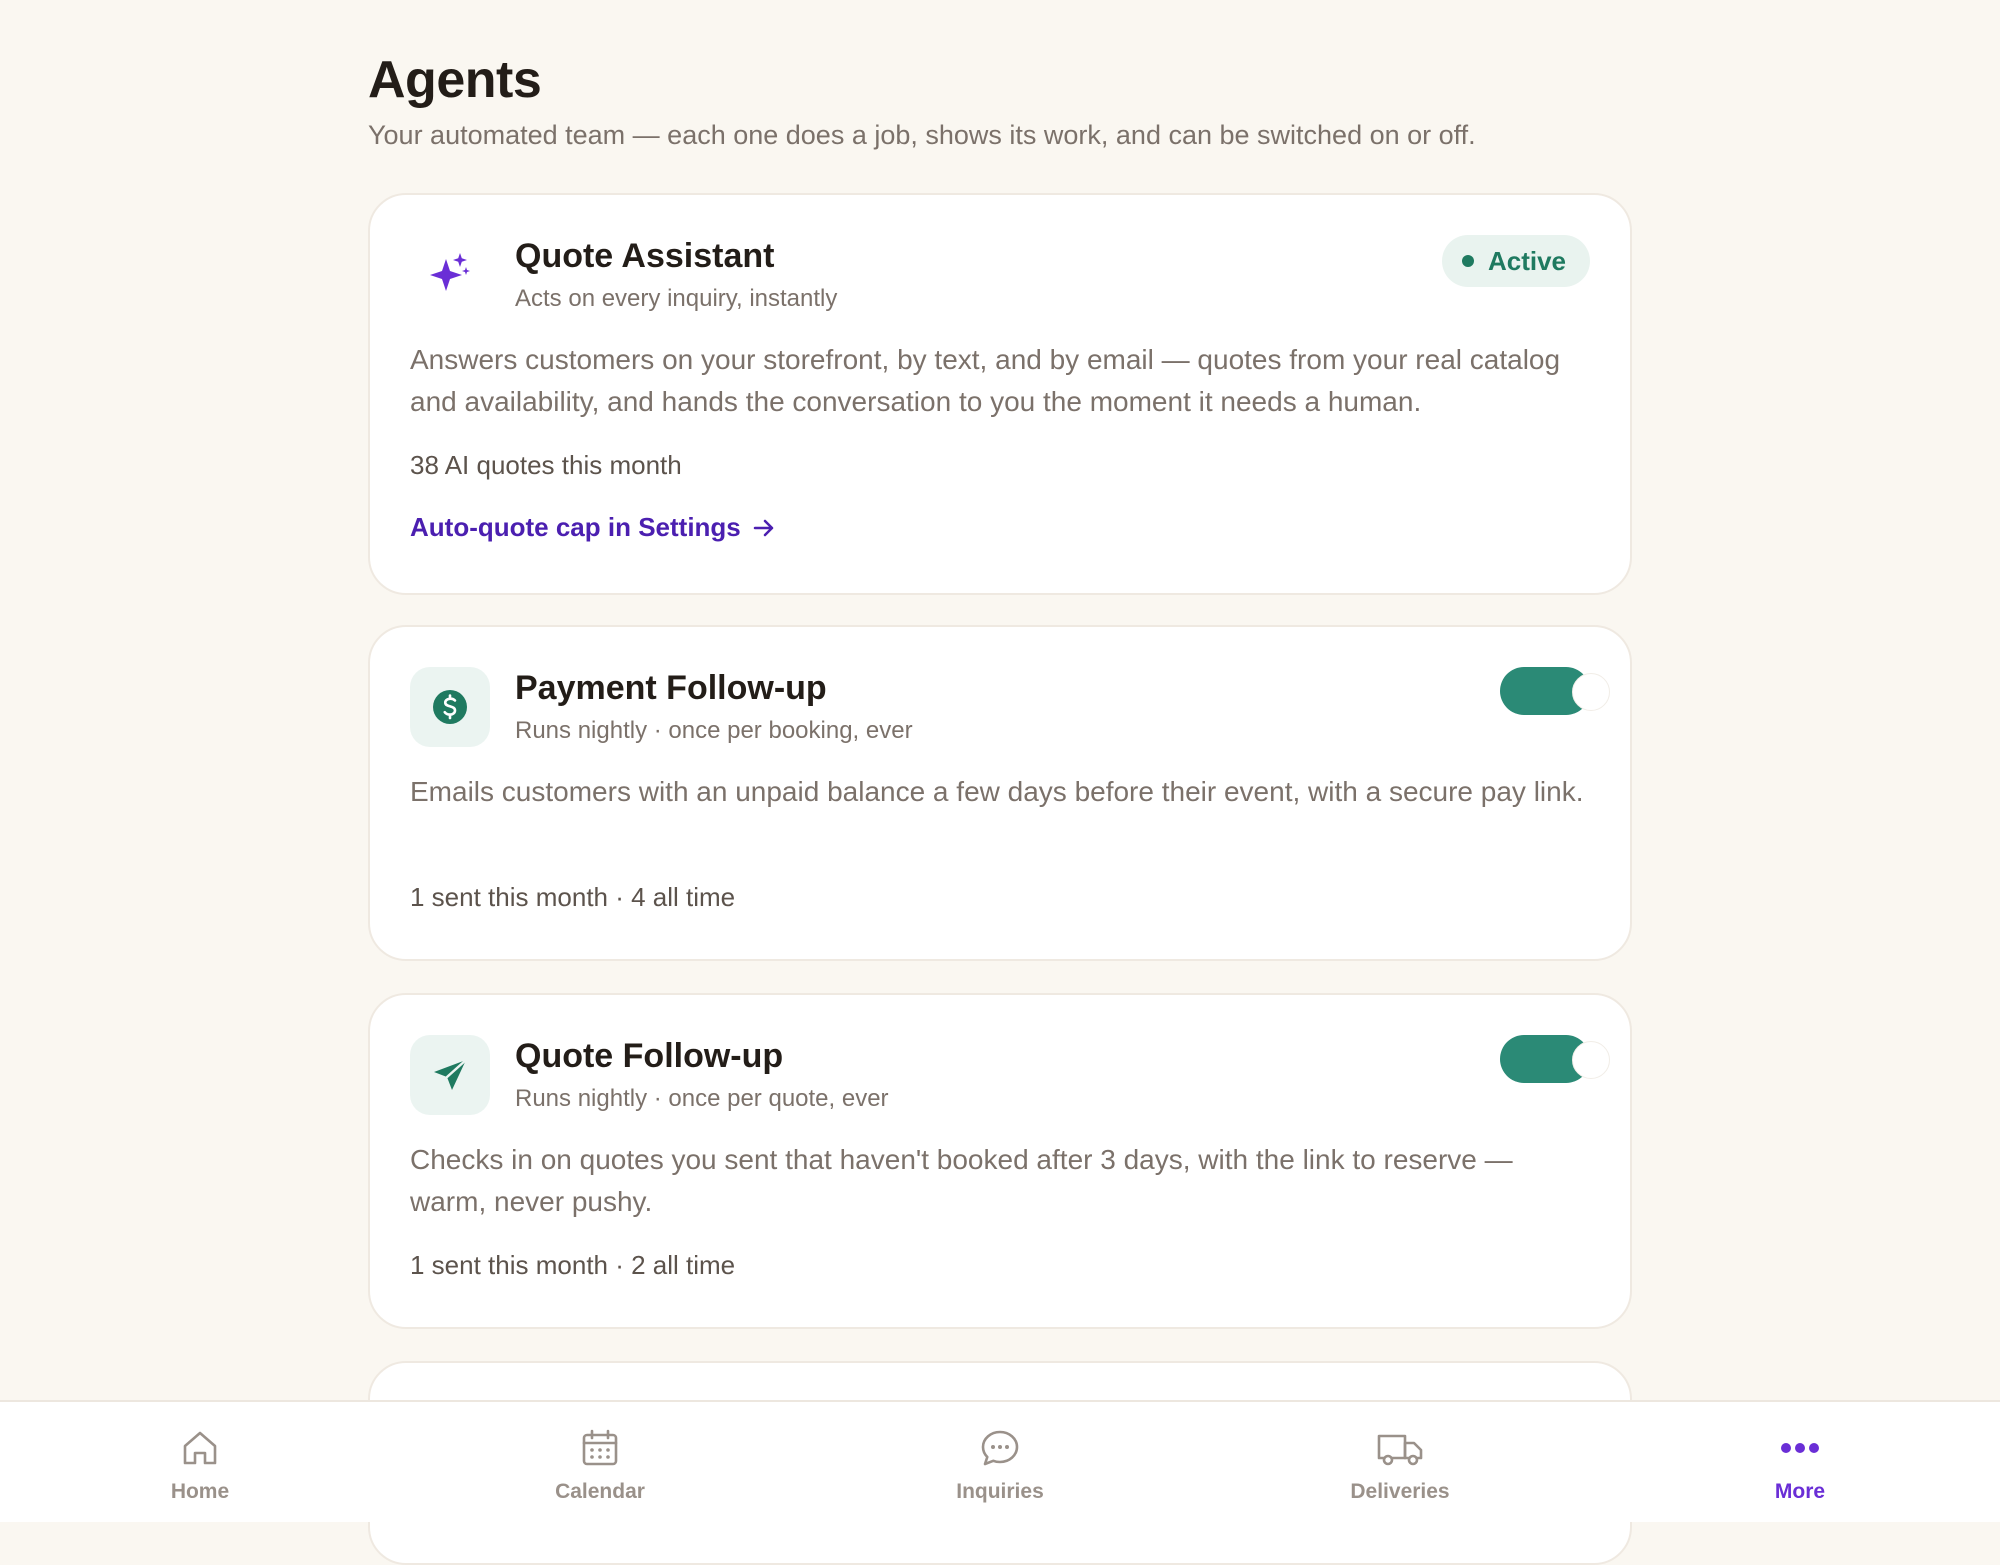  I want to click on status-badge: Active, so click(1515, 261).